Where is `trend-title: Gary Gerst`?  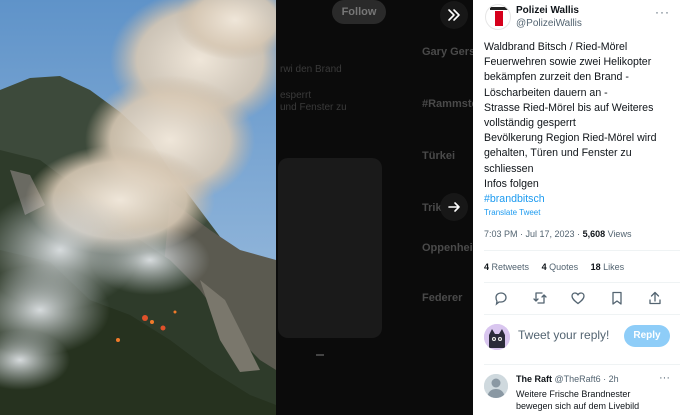
trend-title: Gary Gerst is located at coordinates (447, 52).